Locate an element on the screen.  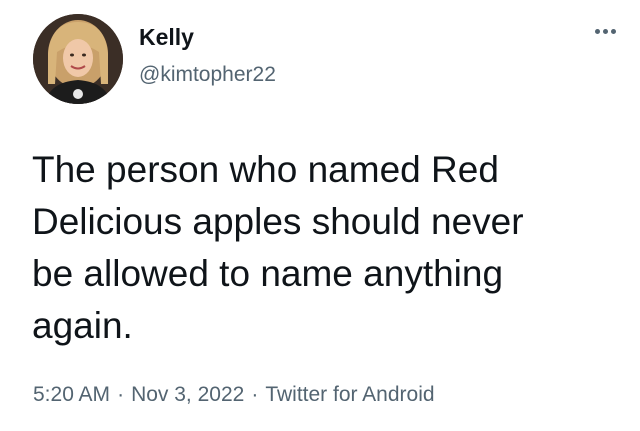
tweet-source: Twitter for Android is located at coordinates (349, 394).